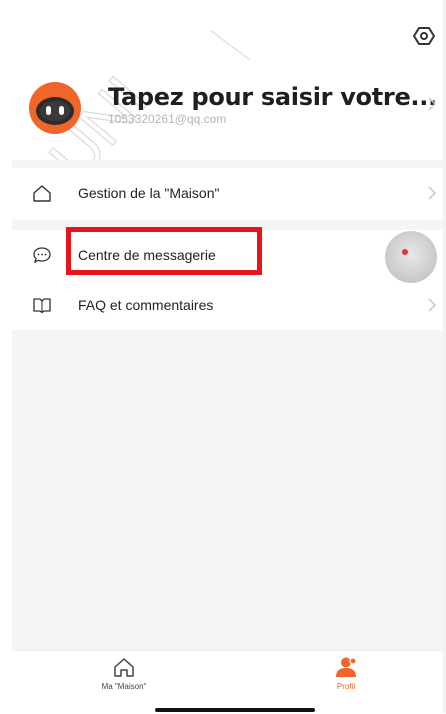 Image resolution: width=446 pixels, height=714 pixels. I want to click on highlight-annotation, so click(164, 251).